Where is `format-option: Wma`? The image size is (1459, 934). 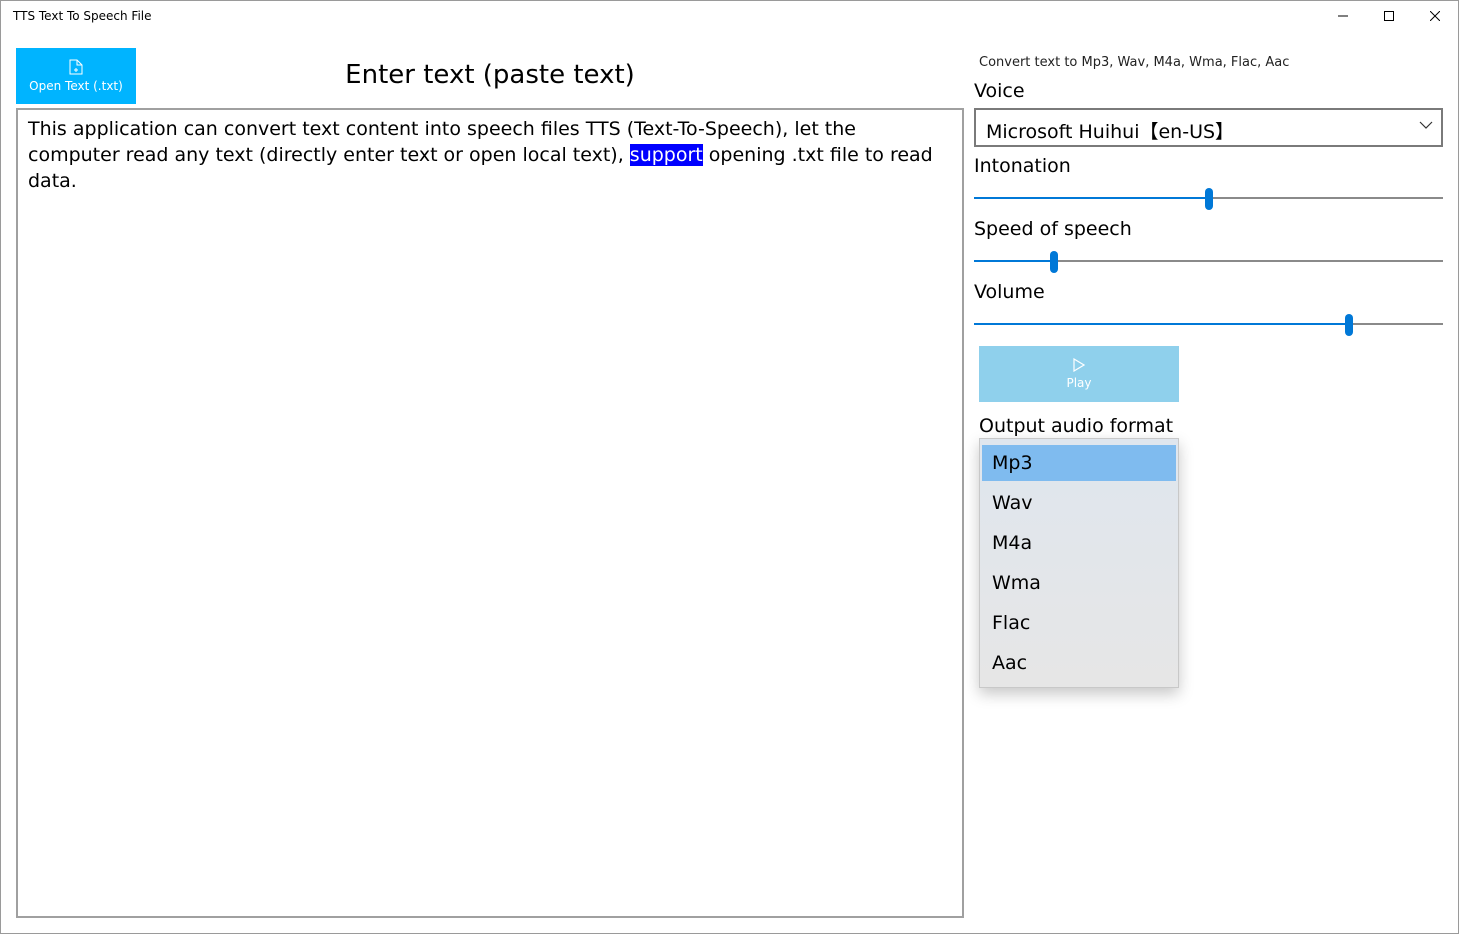 format-option: Wma is located at coordinates (1079, 583).